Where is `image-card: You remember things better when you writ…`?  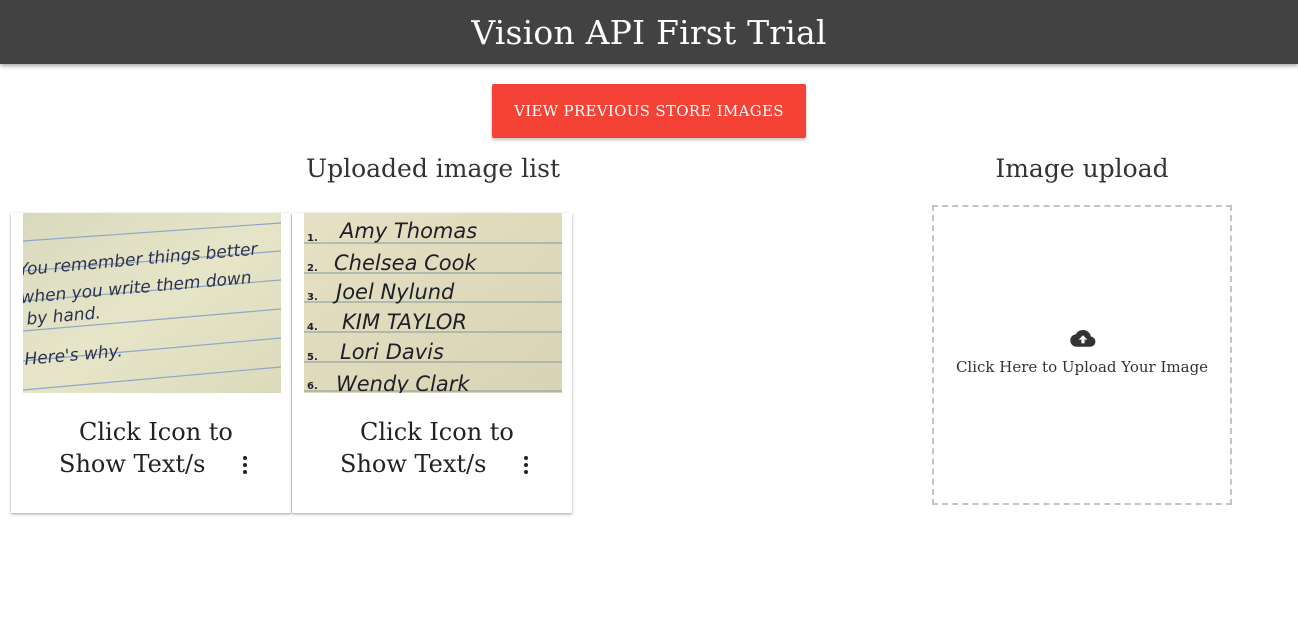 image-card: You remember things better when you writ… is located at coordinates (151, 363).